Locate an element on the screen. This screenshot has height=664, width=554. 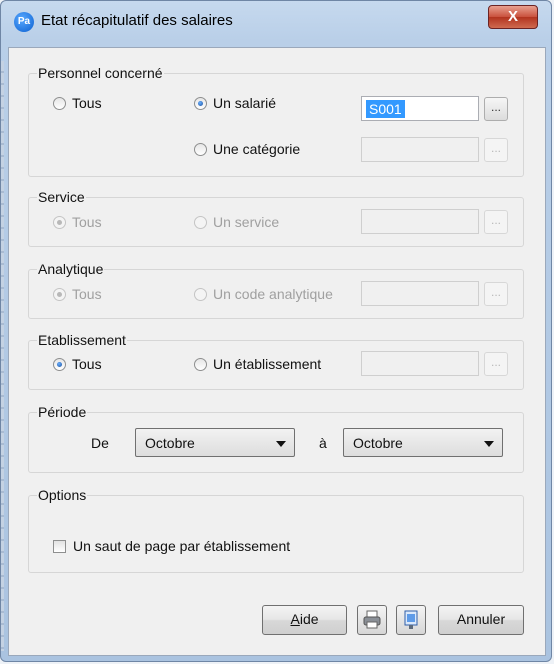
radio-etablissement-tous: Tous is located at coordinates (77, 364).